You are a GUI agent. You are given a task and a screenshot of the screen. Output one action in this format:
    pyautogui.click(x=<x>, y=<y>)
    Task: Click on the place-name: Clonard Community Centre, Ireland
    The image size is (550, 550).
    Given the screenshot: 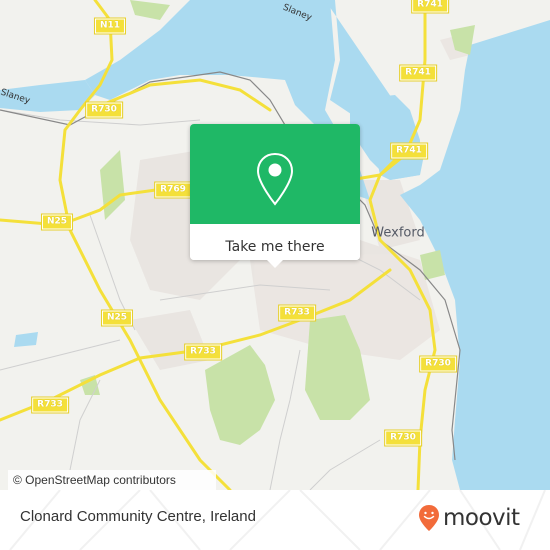 What is the action you would take?
    pyautogui.click(x=138, y=516)
    